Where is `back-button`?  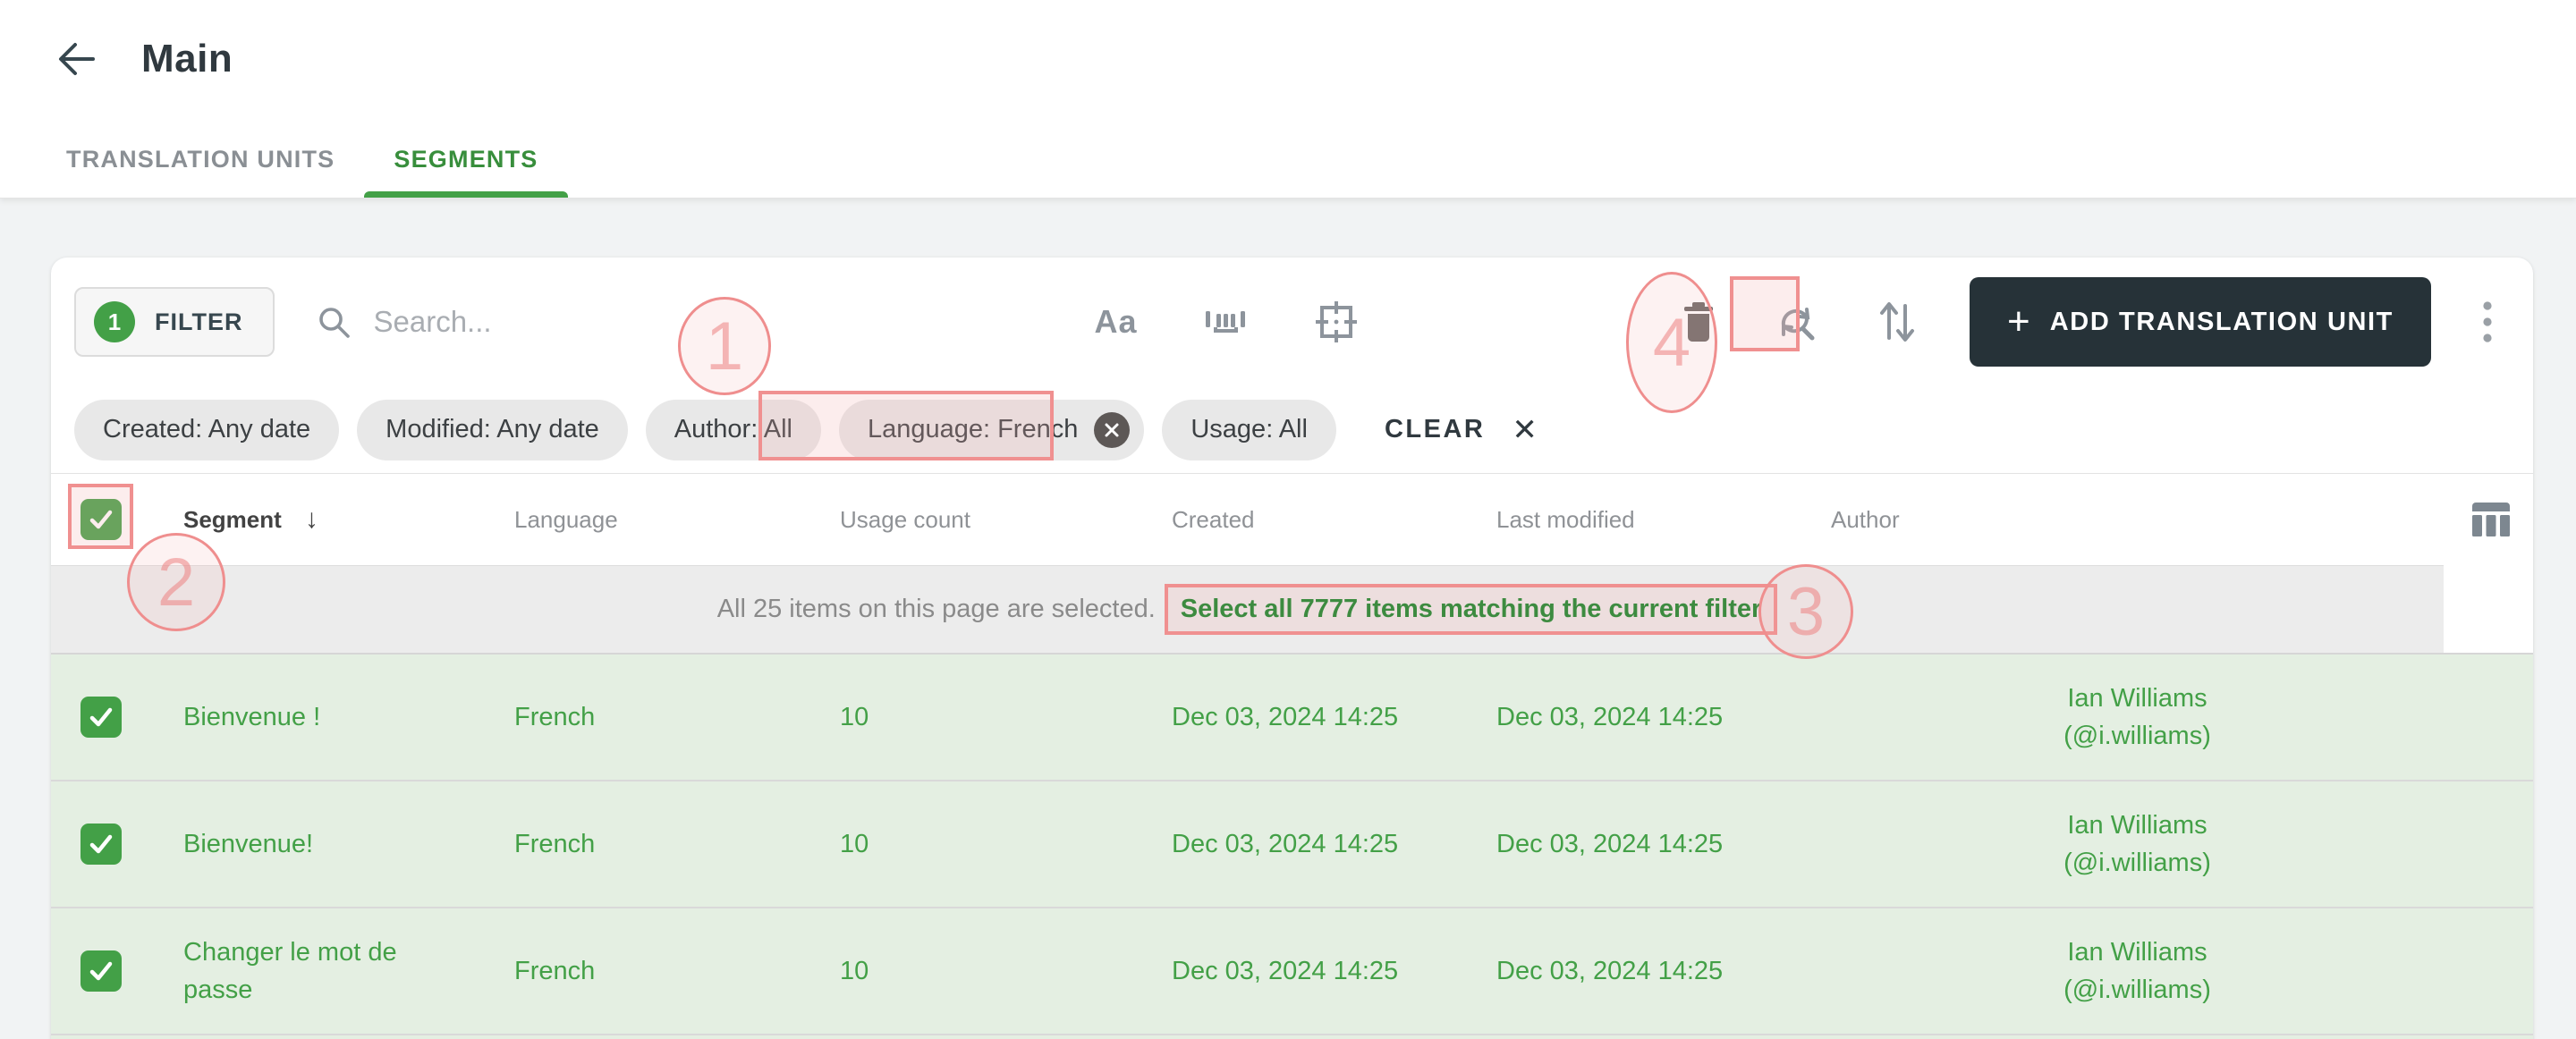 back-button is located at coordinates (77, 59).